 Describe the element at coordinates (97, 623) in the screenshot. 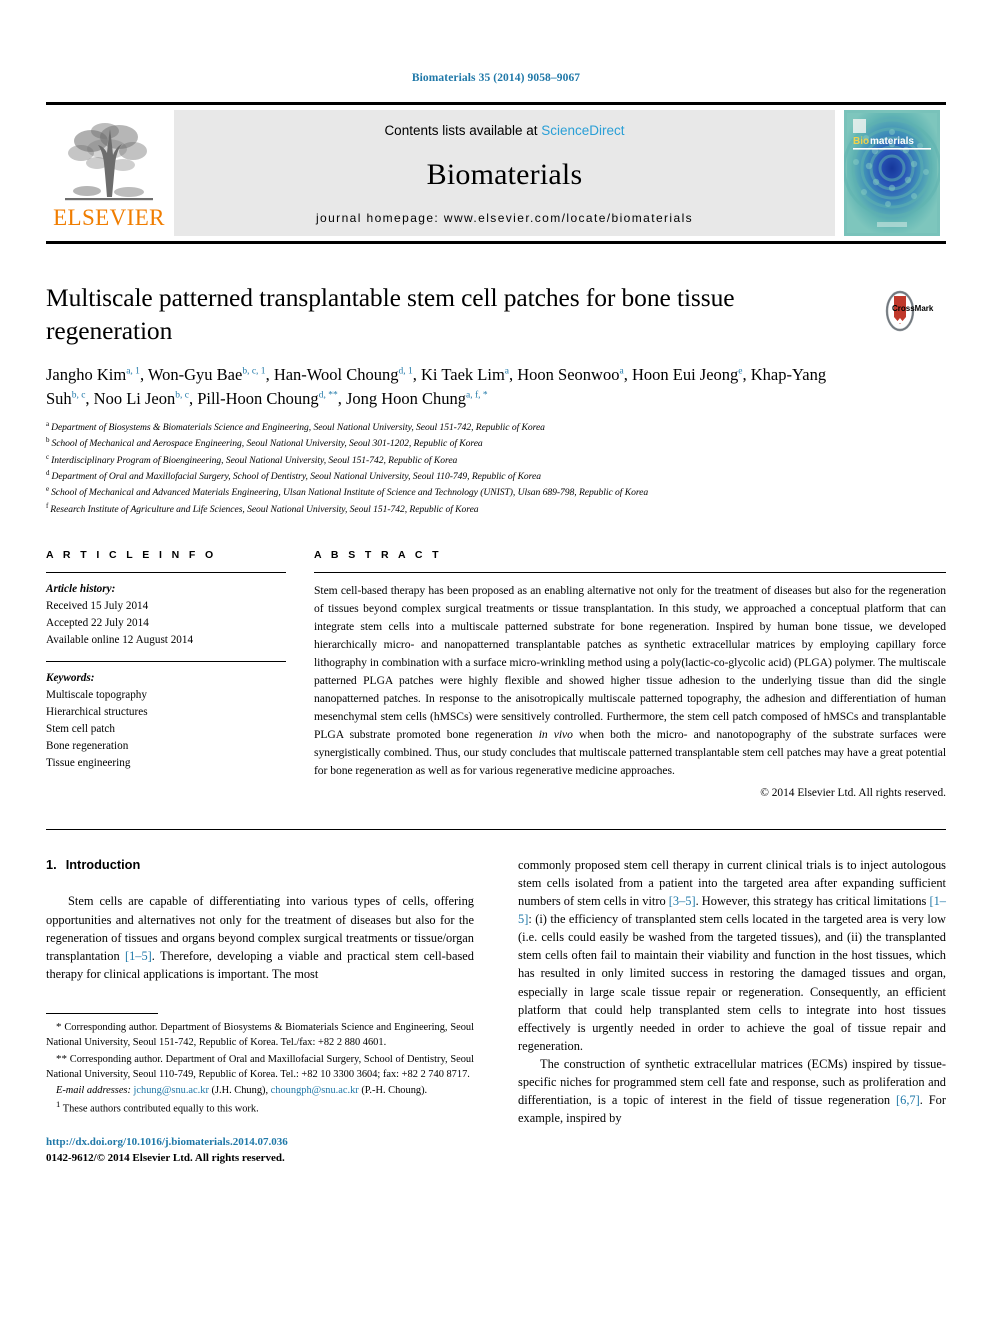

I see `article-history-item: Accepted 22 July 2014` at that location.